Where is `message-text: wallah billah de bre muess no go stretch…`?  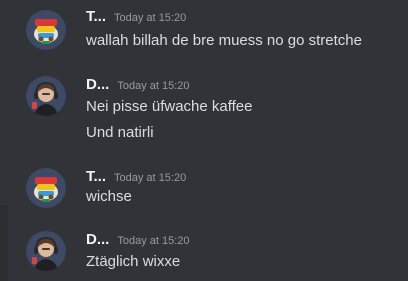 message-text: wallah billah de bre muess no go stretch… is located at coordinates (224, 40).